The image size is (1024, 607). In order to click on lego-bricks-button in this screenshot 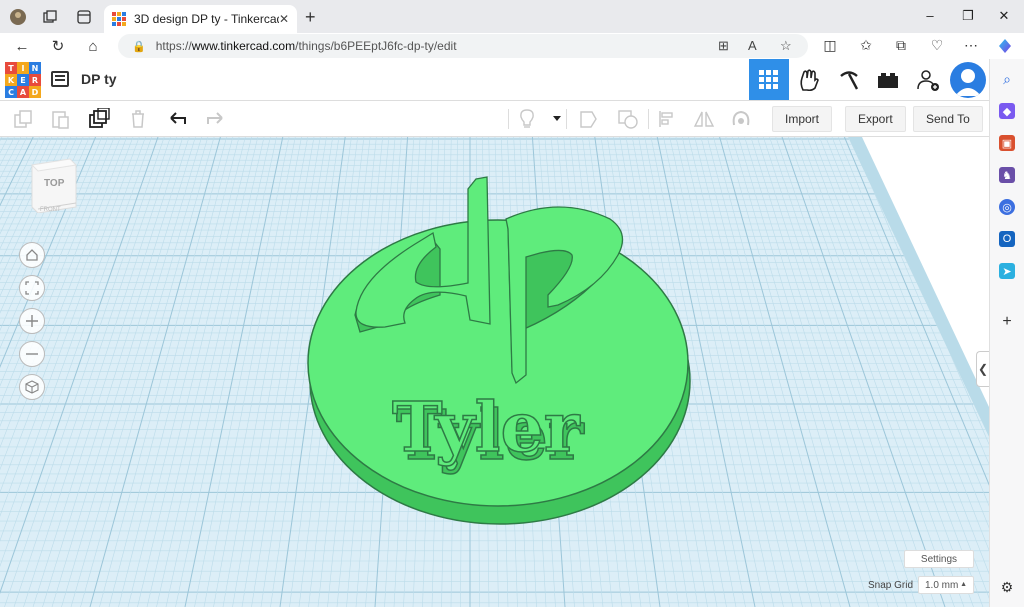, I will do `click(888, 79)`.